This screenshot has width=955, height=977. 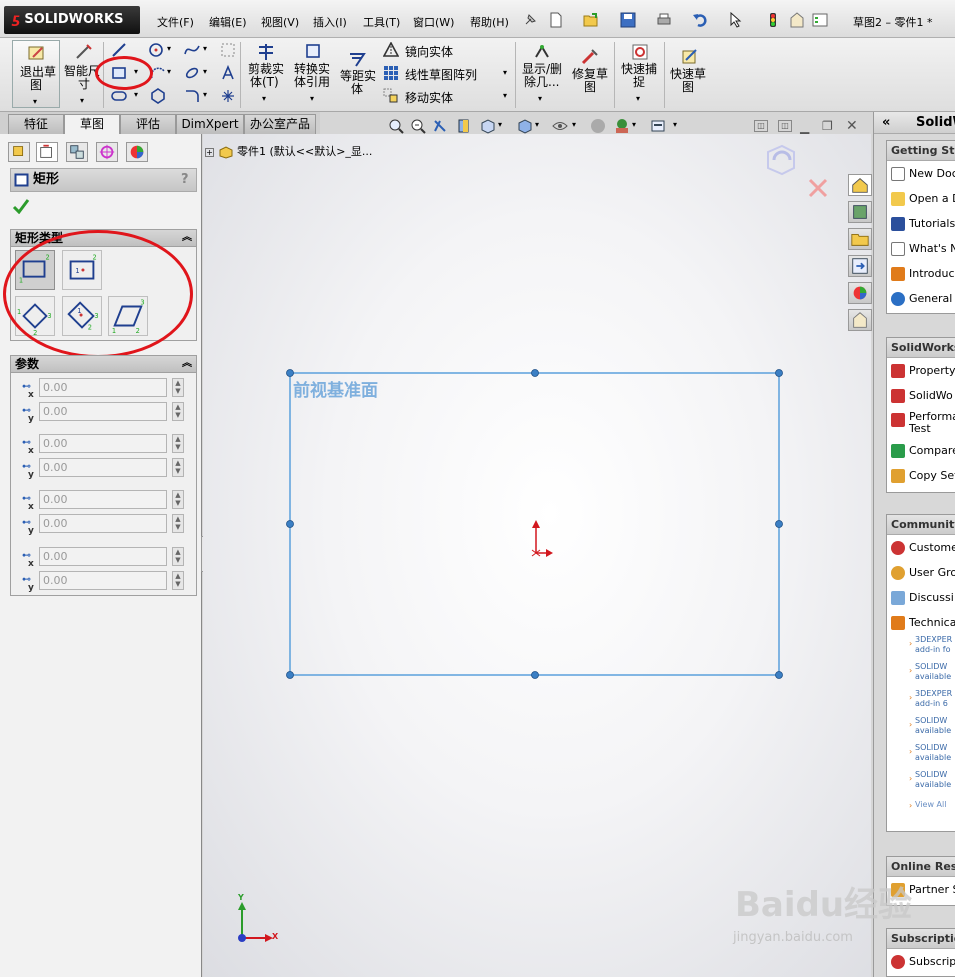 What do you see at coordinates (396, 126) in the screenshot?
I see `zoom-to-fit-icon` at bounding box center [396, 126].